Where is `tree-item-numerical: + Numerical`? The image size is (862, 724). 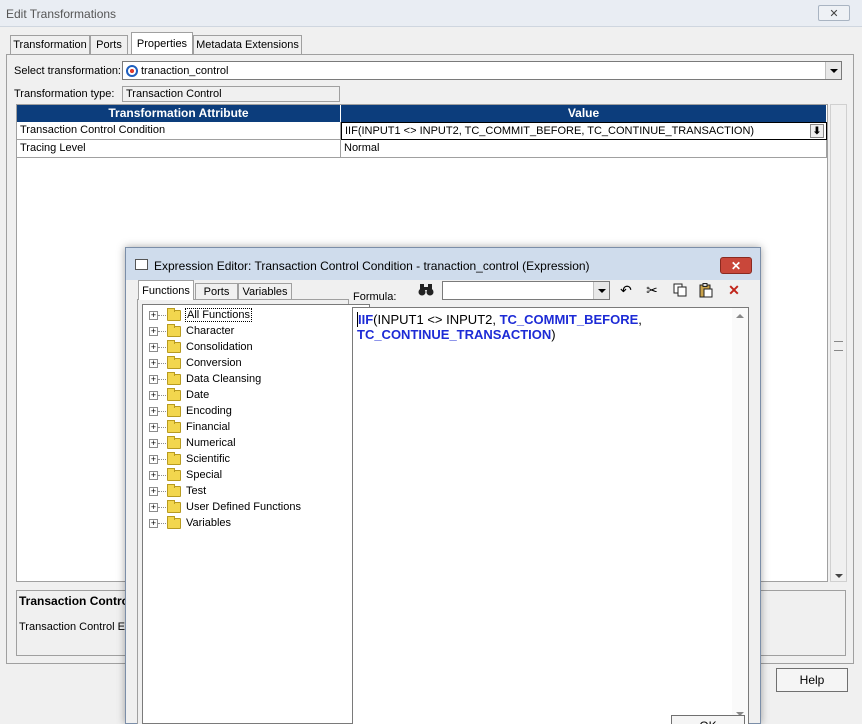
tree-item-numerical: + Numerical is located at coordinates (193, 443).